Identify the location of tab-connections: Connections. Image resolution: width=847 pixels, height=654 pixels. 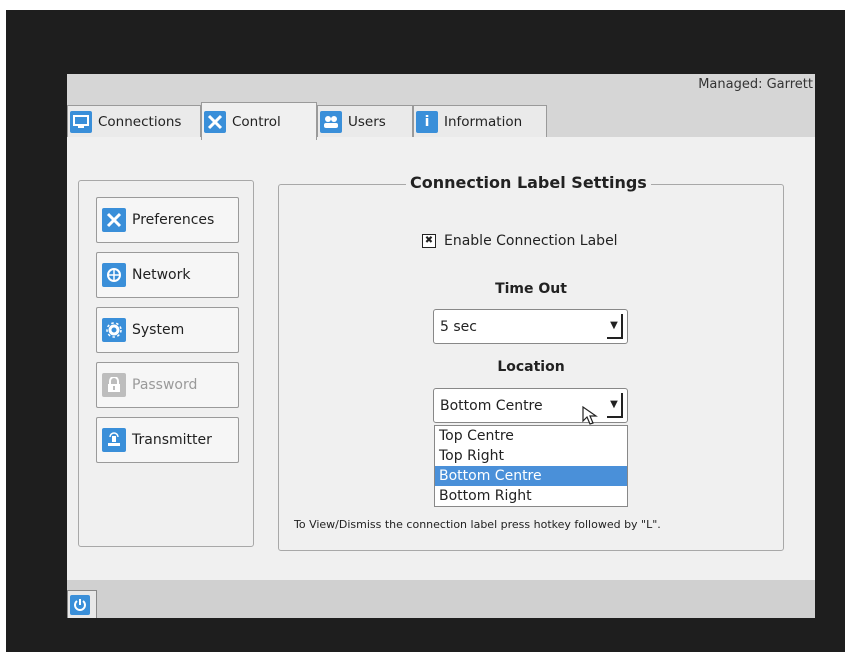
(134, 121).